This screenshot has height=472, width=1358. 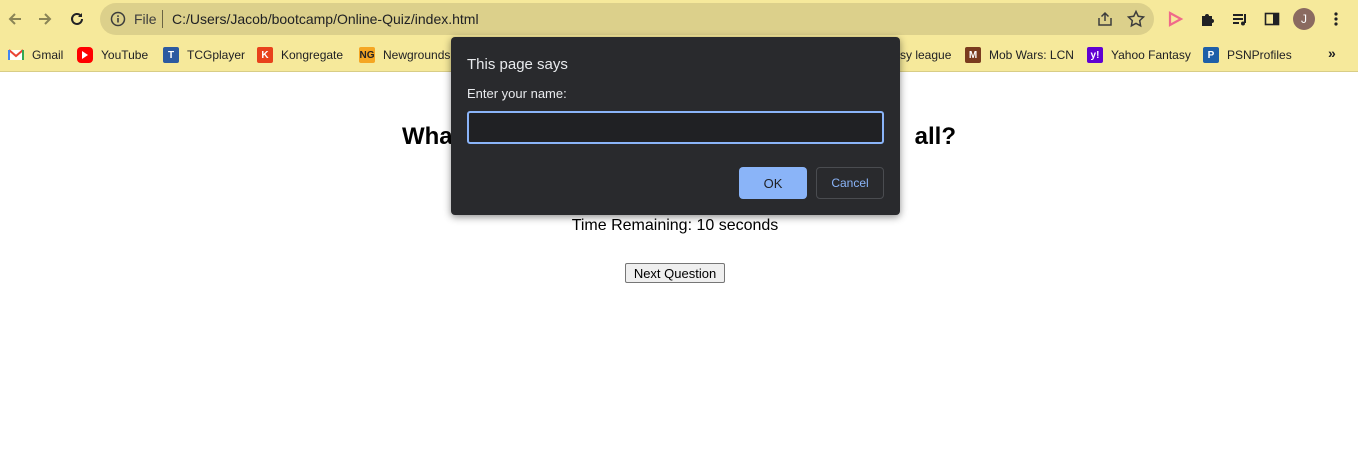 What do you see at coordinates (1095, 55) in the screenshot?
I see `yahoo-icon: y!` at bounding box center [1095, 55].